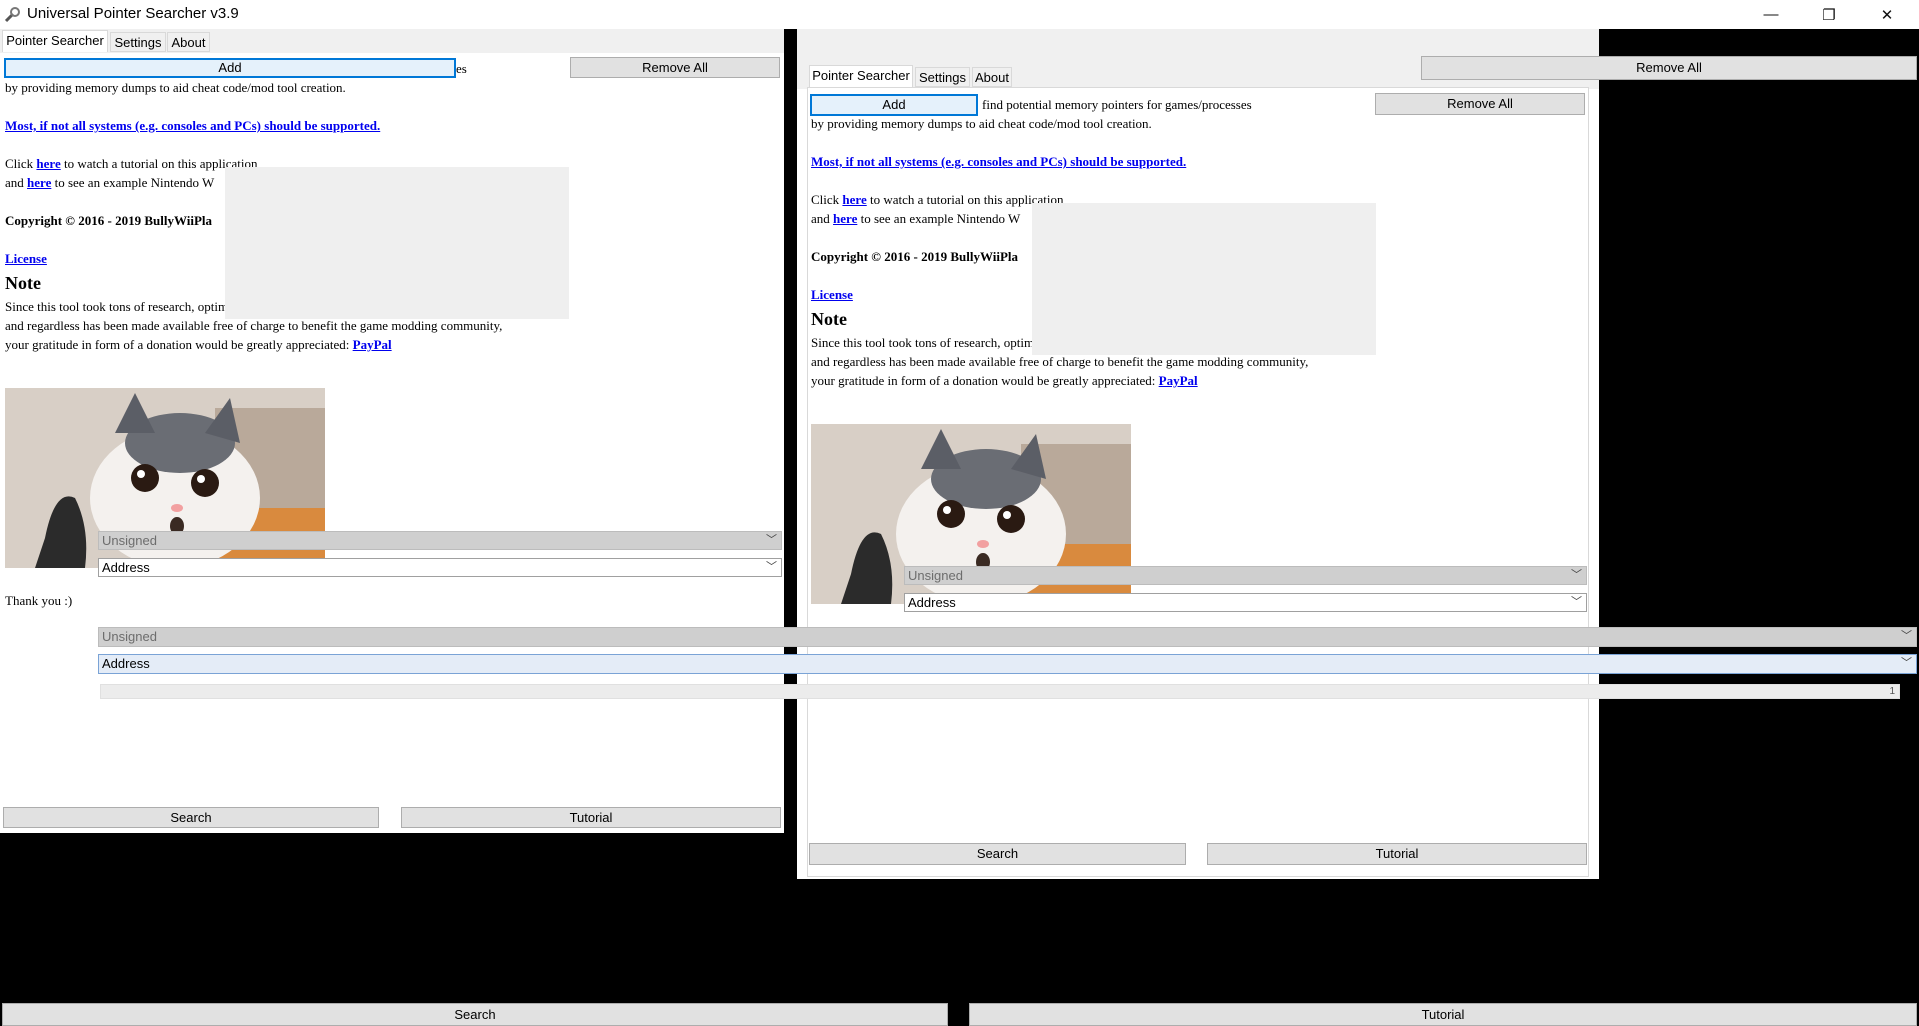 The width and height of the screenshot is (1919, 1026). Describe the element at coordinates (39, 600) in the screenshot. I see `thank-you-text: Thank you :)` at that location.